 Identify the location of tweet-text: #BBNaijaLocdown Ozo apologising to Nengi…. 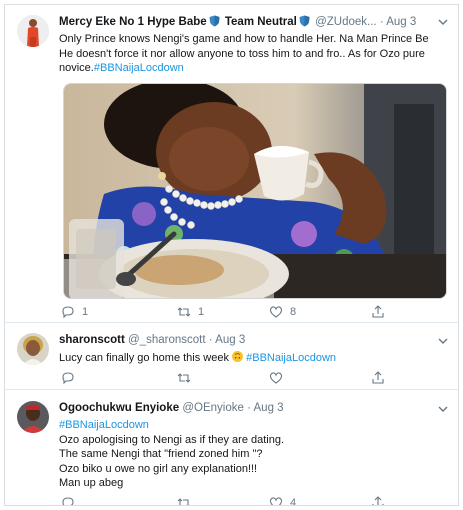
(256, 454).